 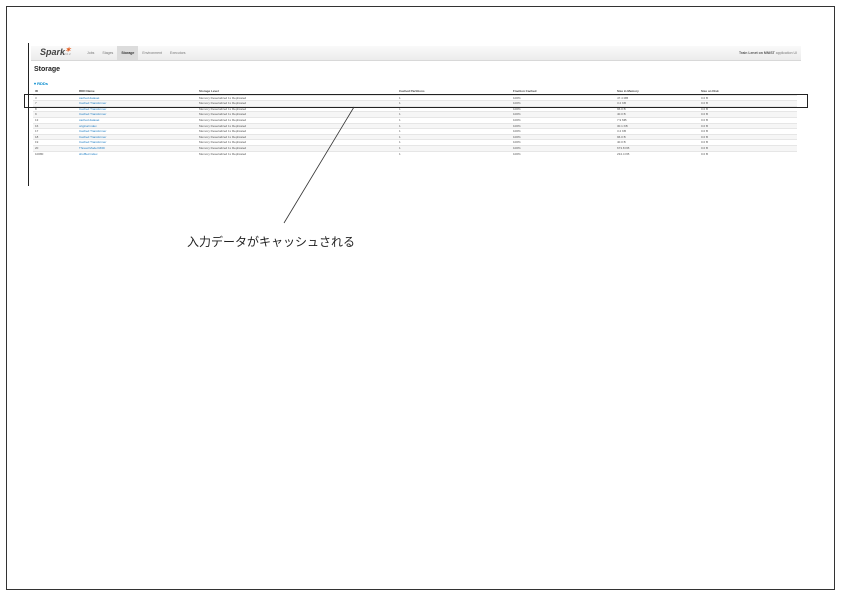 I want to click on callout-line, so click(x=319, y=165).